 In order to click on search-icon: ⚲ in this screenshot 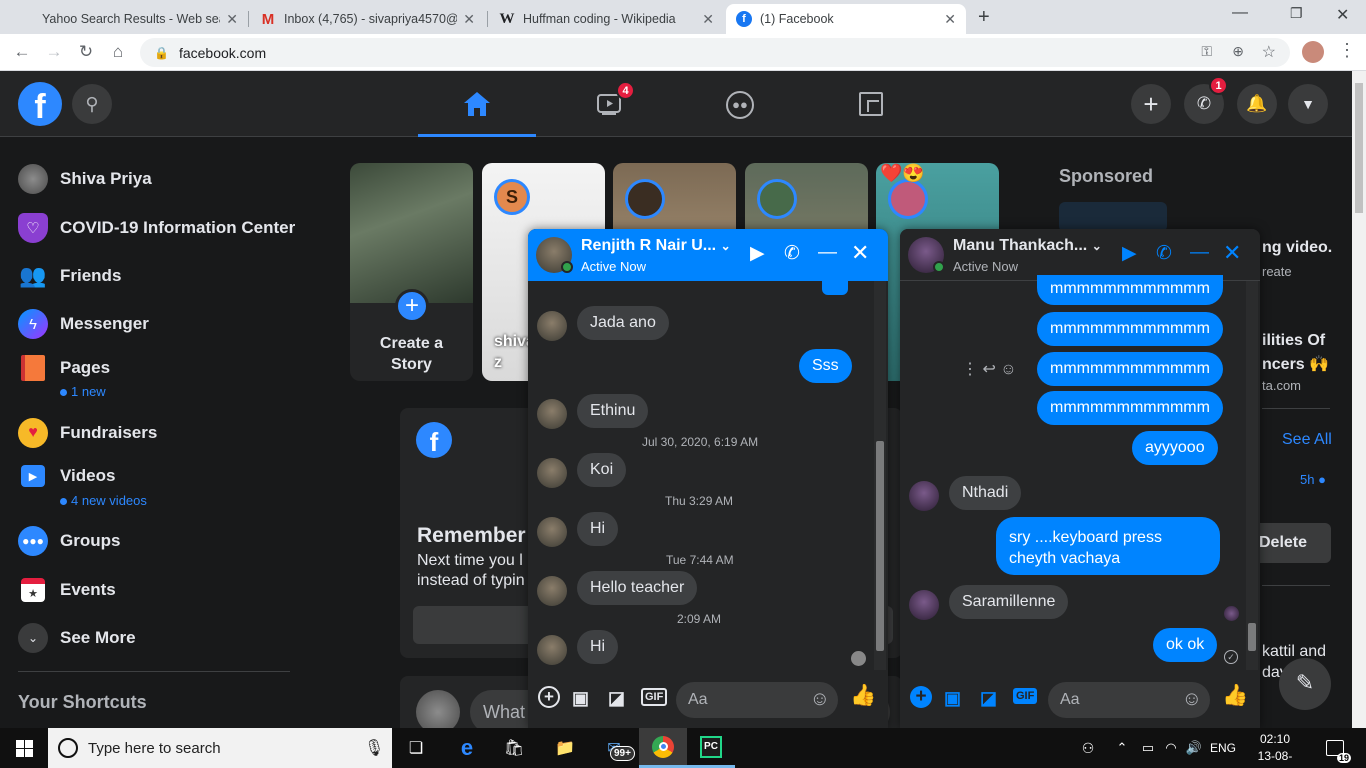, I will do `click(92, 104)`.